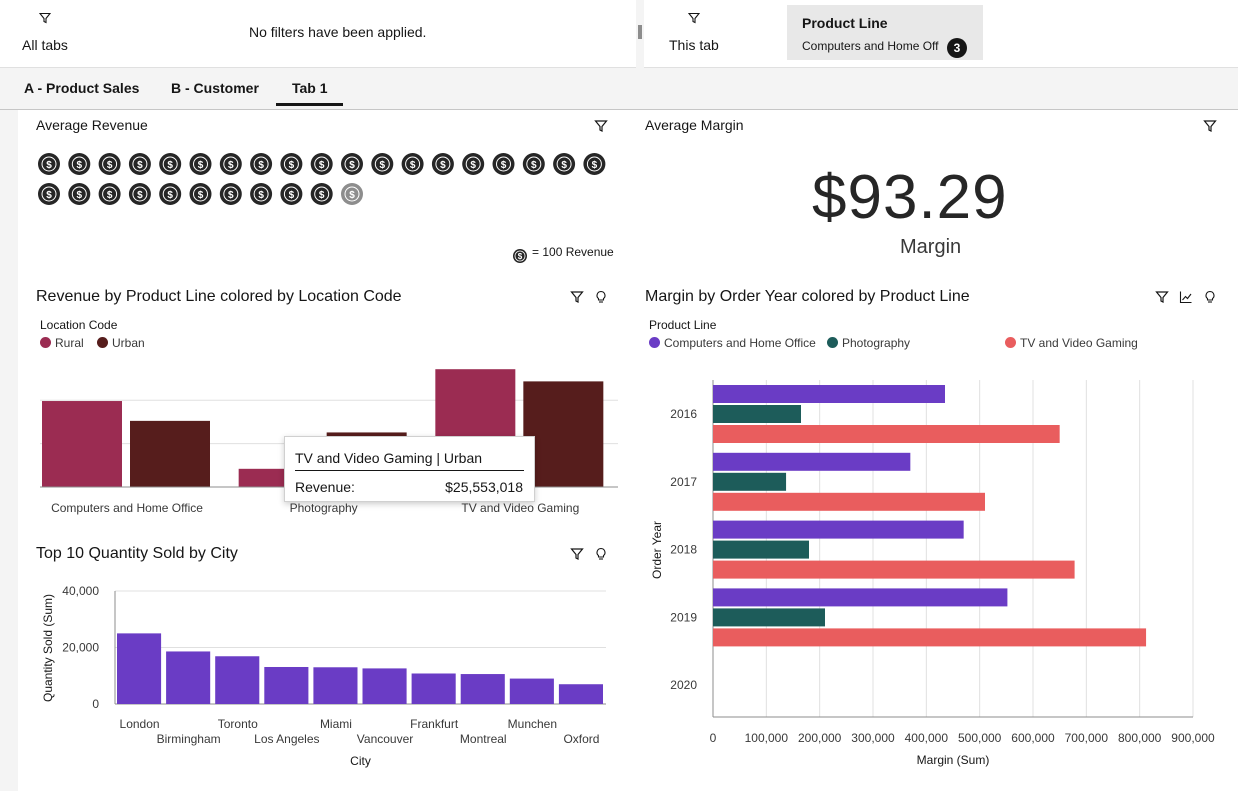 The width and height of the screenshot is (1238, 791). What do you see at coordinates (694, 125) in the screenshot?
I see `avg-margin-title: Average Margin` at bounding box center [694, 125].